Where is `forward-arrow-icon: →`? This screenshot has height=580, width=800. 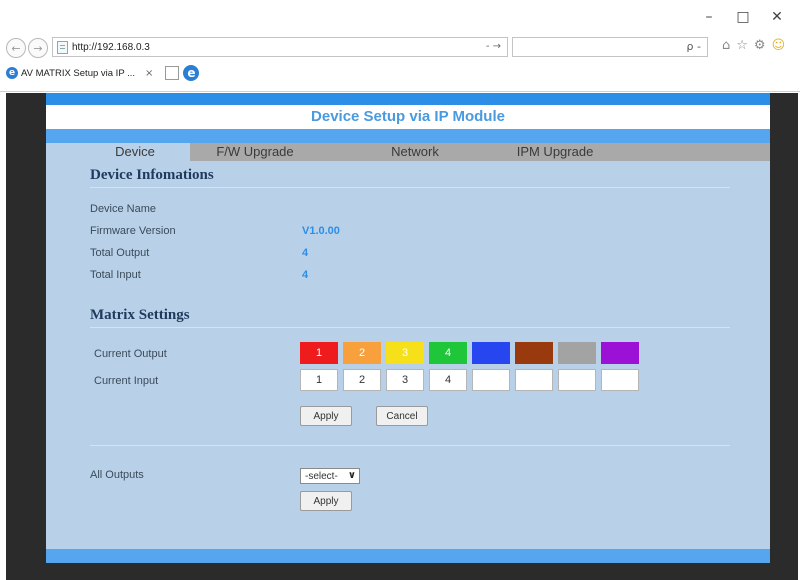 forward-arrow-icon: → is located at coordinates (38, 48).